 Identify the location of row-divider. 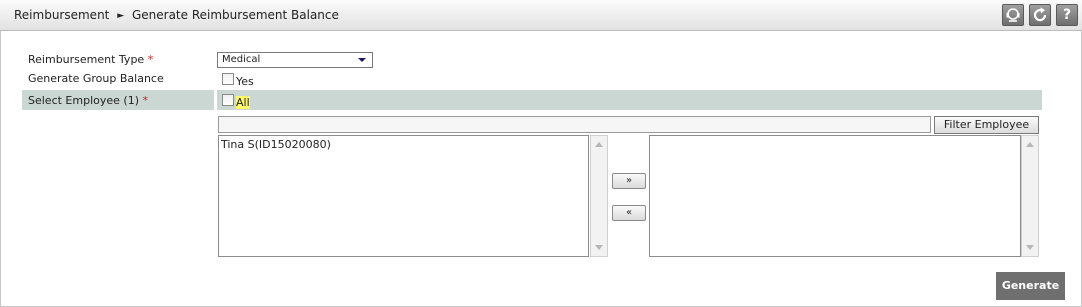
(215, 100).